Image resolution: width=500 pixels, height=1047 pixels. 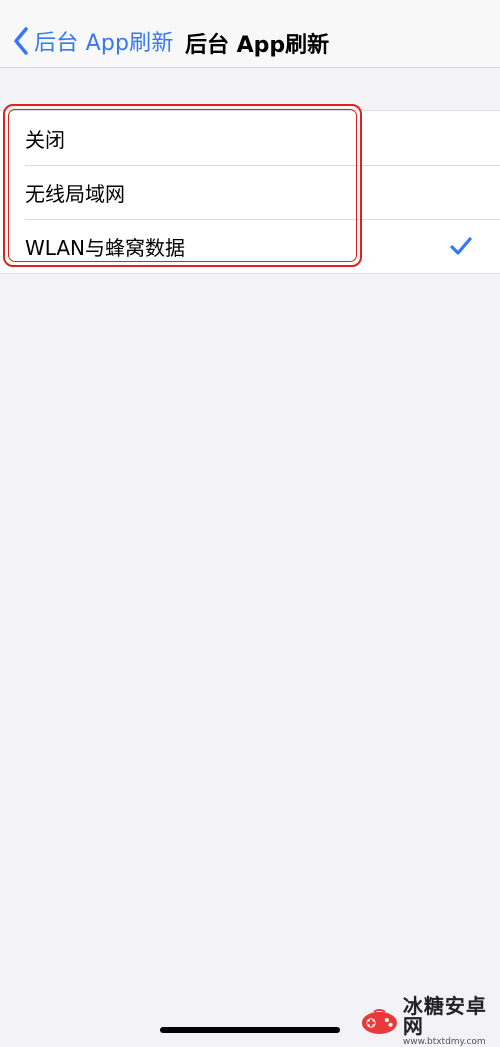 I want to click on back-button-label: 后台 App刷新, so click(x=104, y=43).